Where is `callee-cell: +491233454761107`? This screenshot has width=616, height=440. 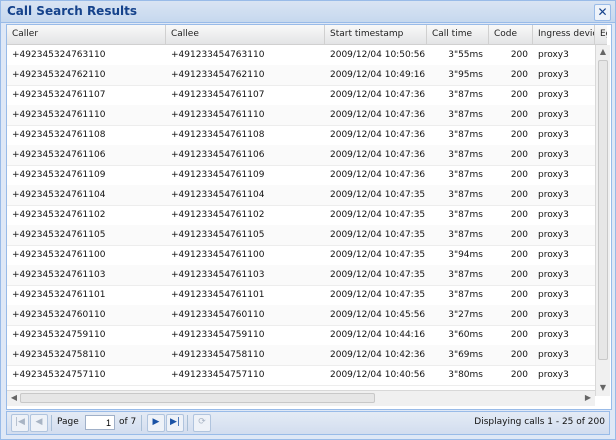
callee-cell: +491233454761107 is located at coordinates (218, 95).